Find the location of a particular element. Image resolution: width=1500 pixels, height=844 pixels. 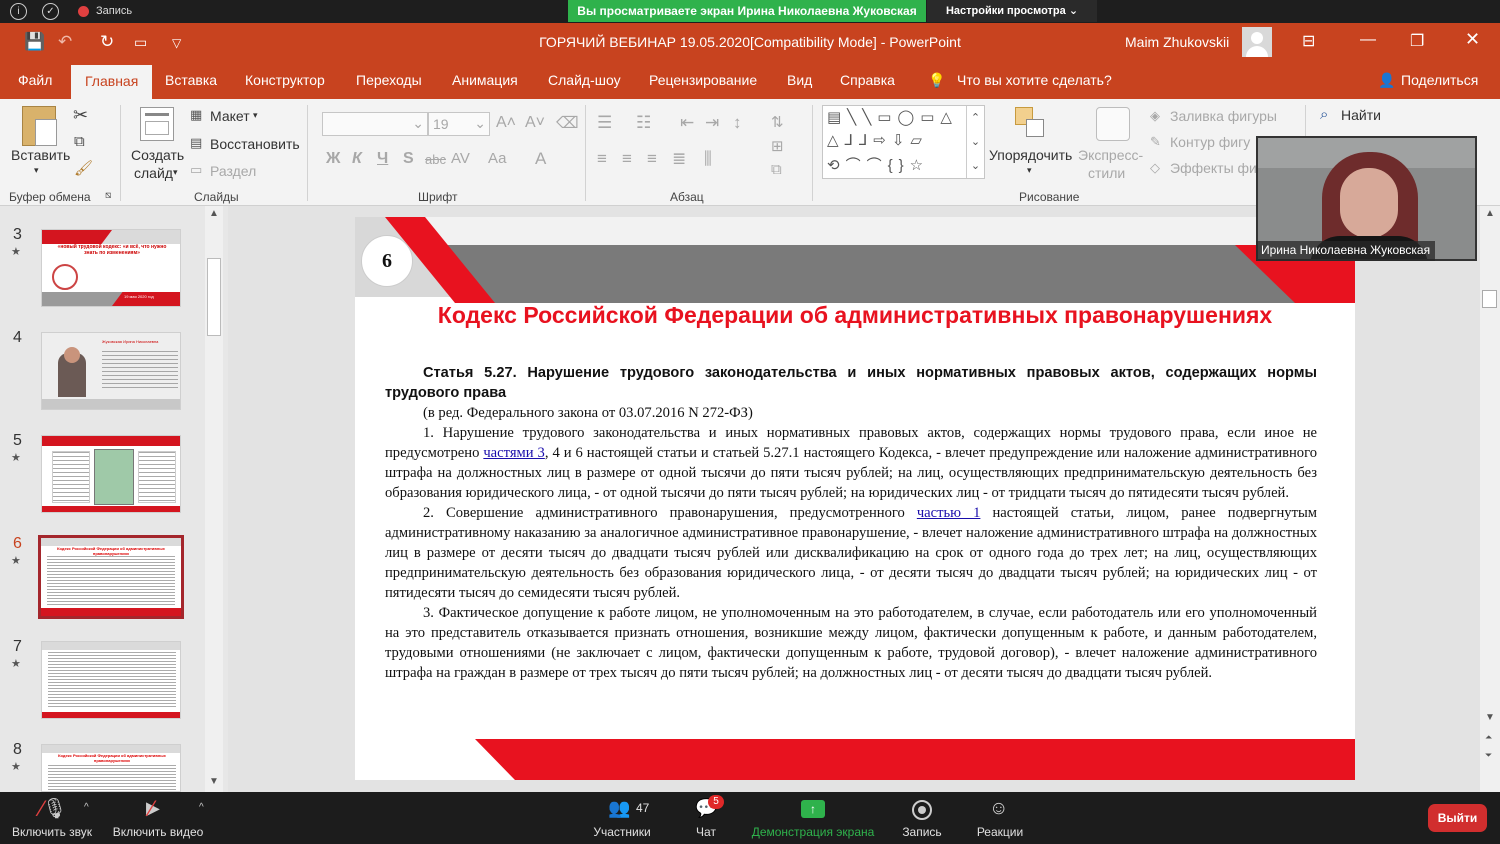

slide-scrollbar: ▲ ▼ ⏶ ⏷ is located at coordinates (1490, 499).